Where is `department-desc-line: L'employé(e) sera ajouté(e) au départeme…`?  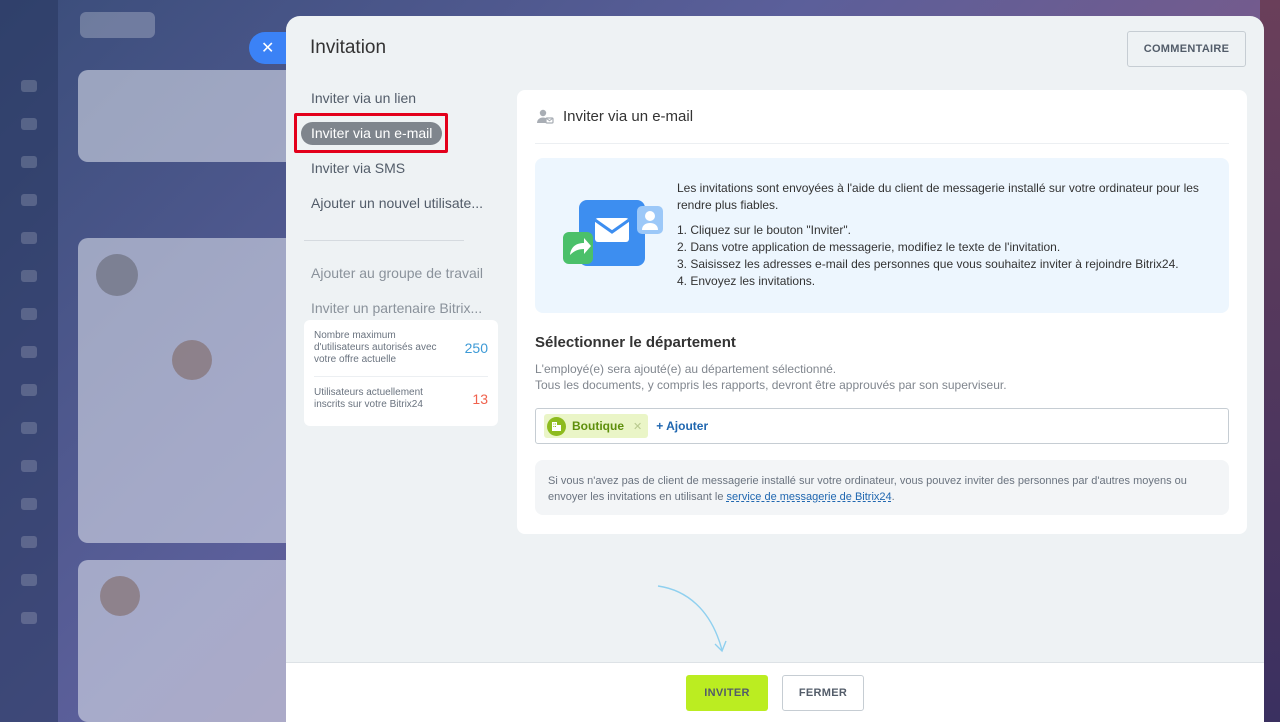
department-desc-line: L'employé(e) sera ajouté(e) au départeme… is located at coordinates (686, 369).